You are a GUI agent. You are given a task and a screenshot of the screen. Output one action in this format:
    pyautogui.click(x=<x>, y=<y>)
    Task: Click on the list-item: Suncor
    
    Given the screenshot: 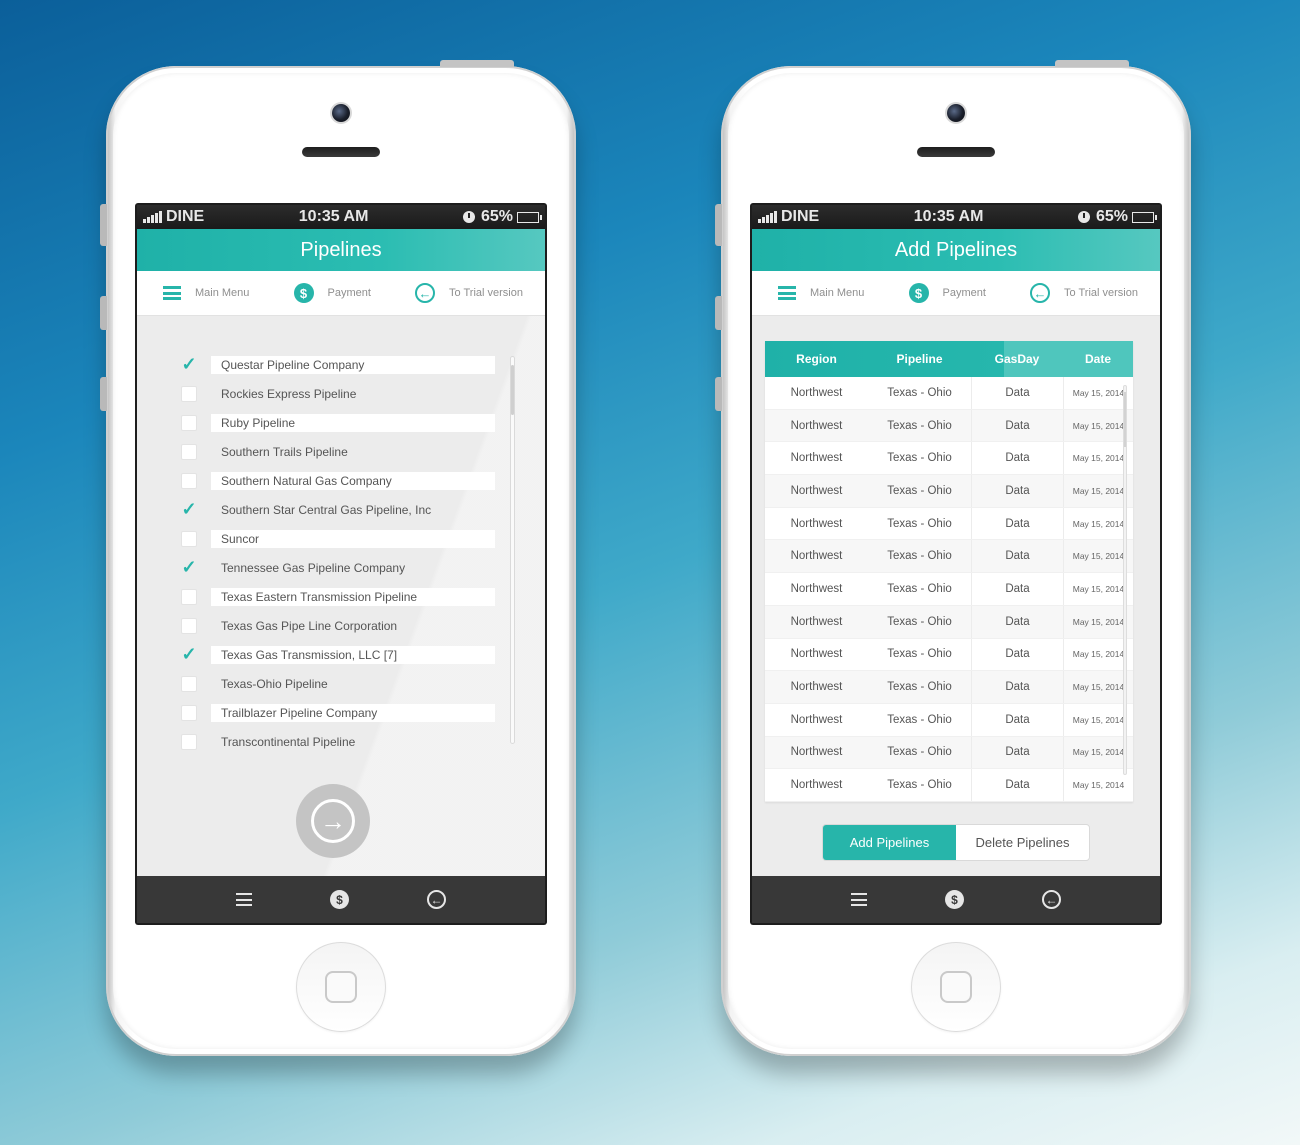 What is the action you would take?
    pyautogui.click(x=338, y=538)
    